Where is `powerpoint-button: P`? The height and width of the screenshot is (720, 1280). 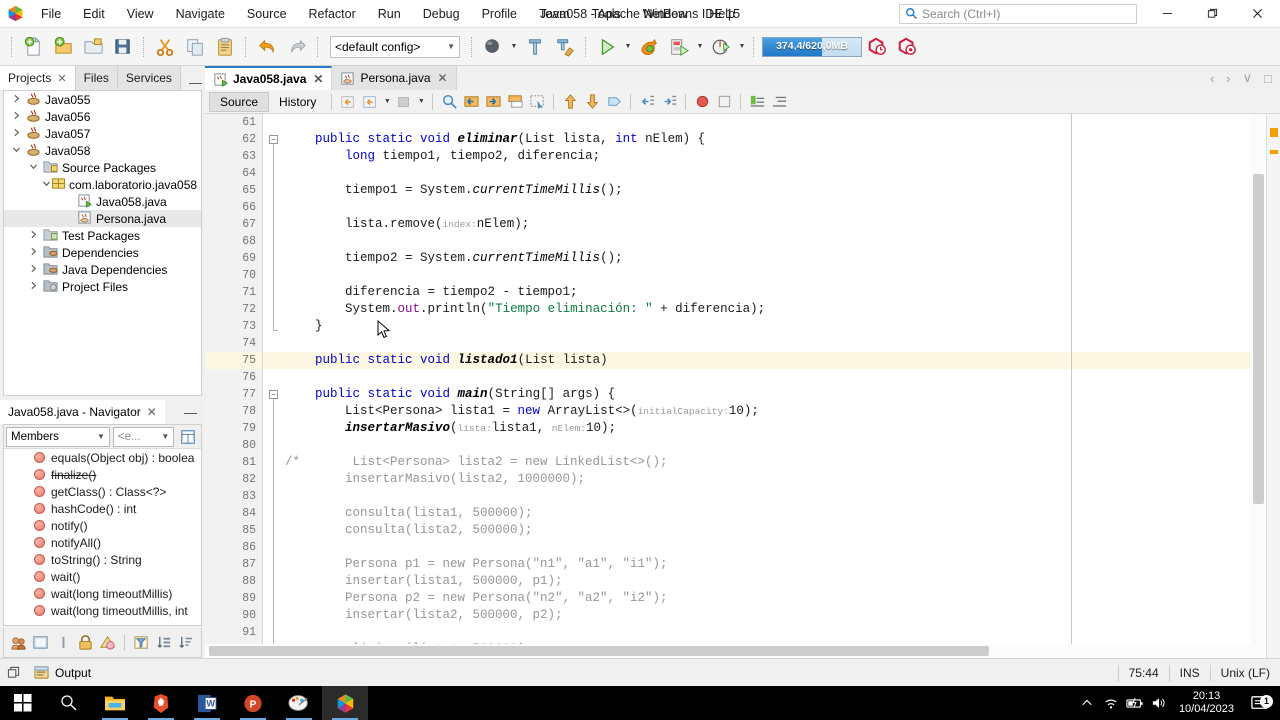
powerpoint-button: P is located at coordinates (253, 703).